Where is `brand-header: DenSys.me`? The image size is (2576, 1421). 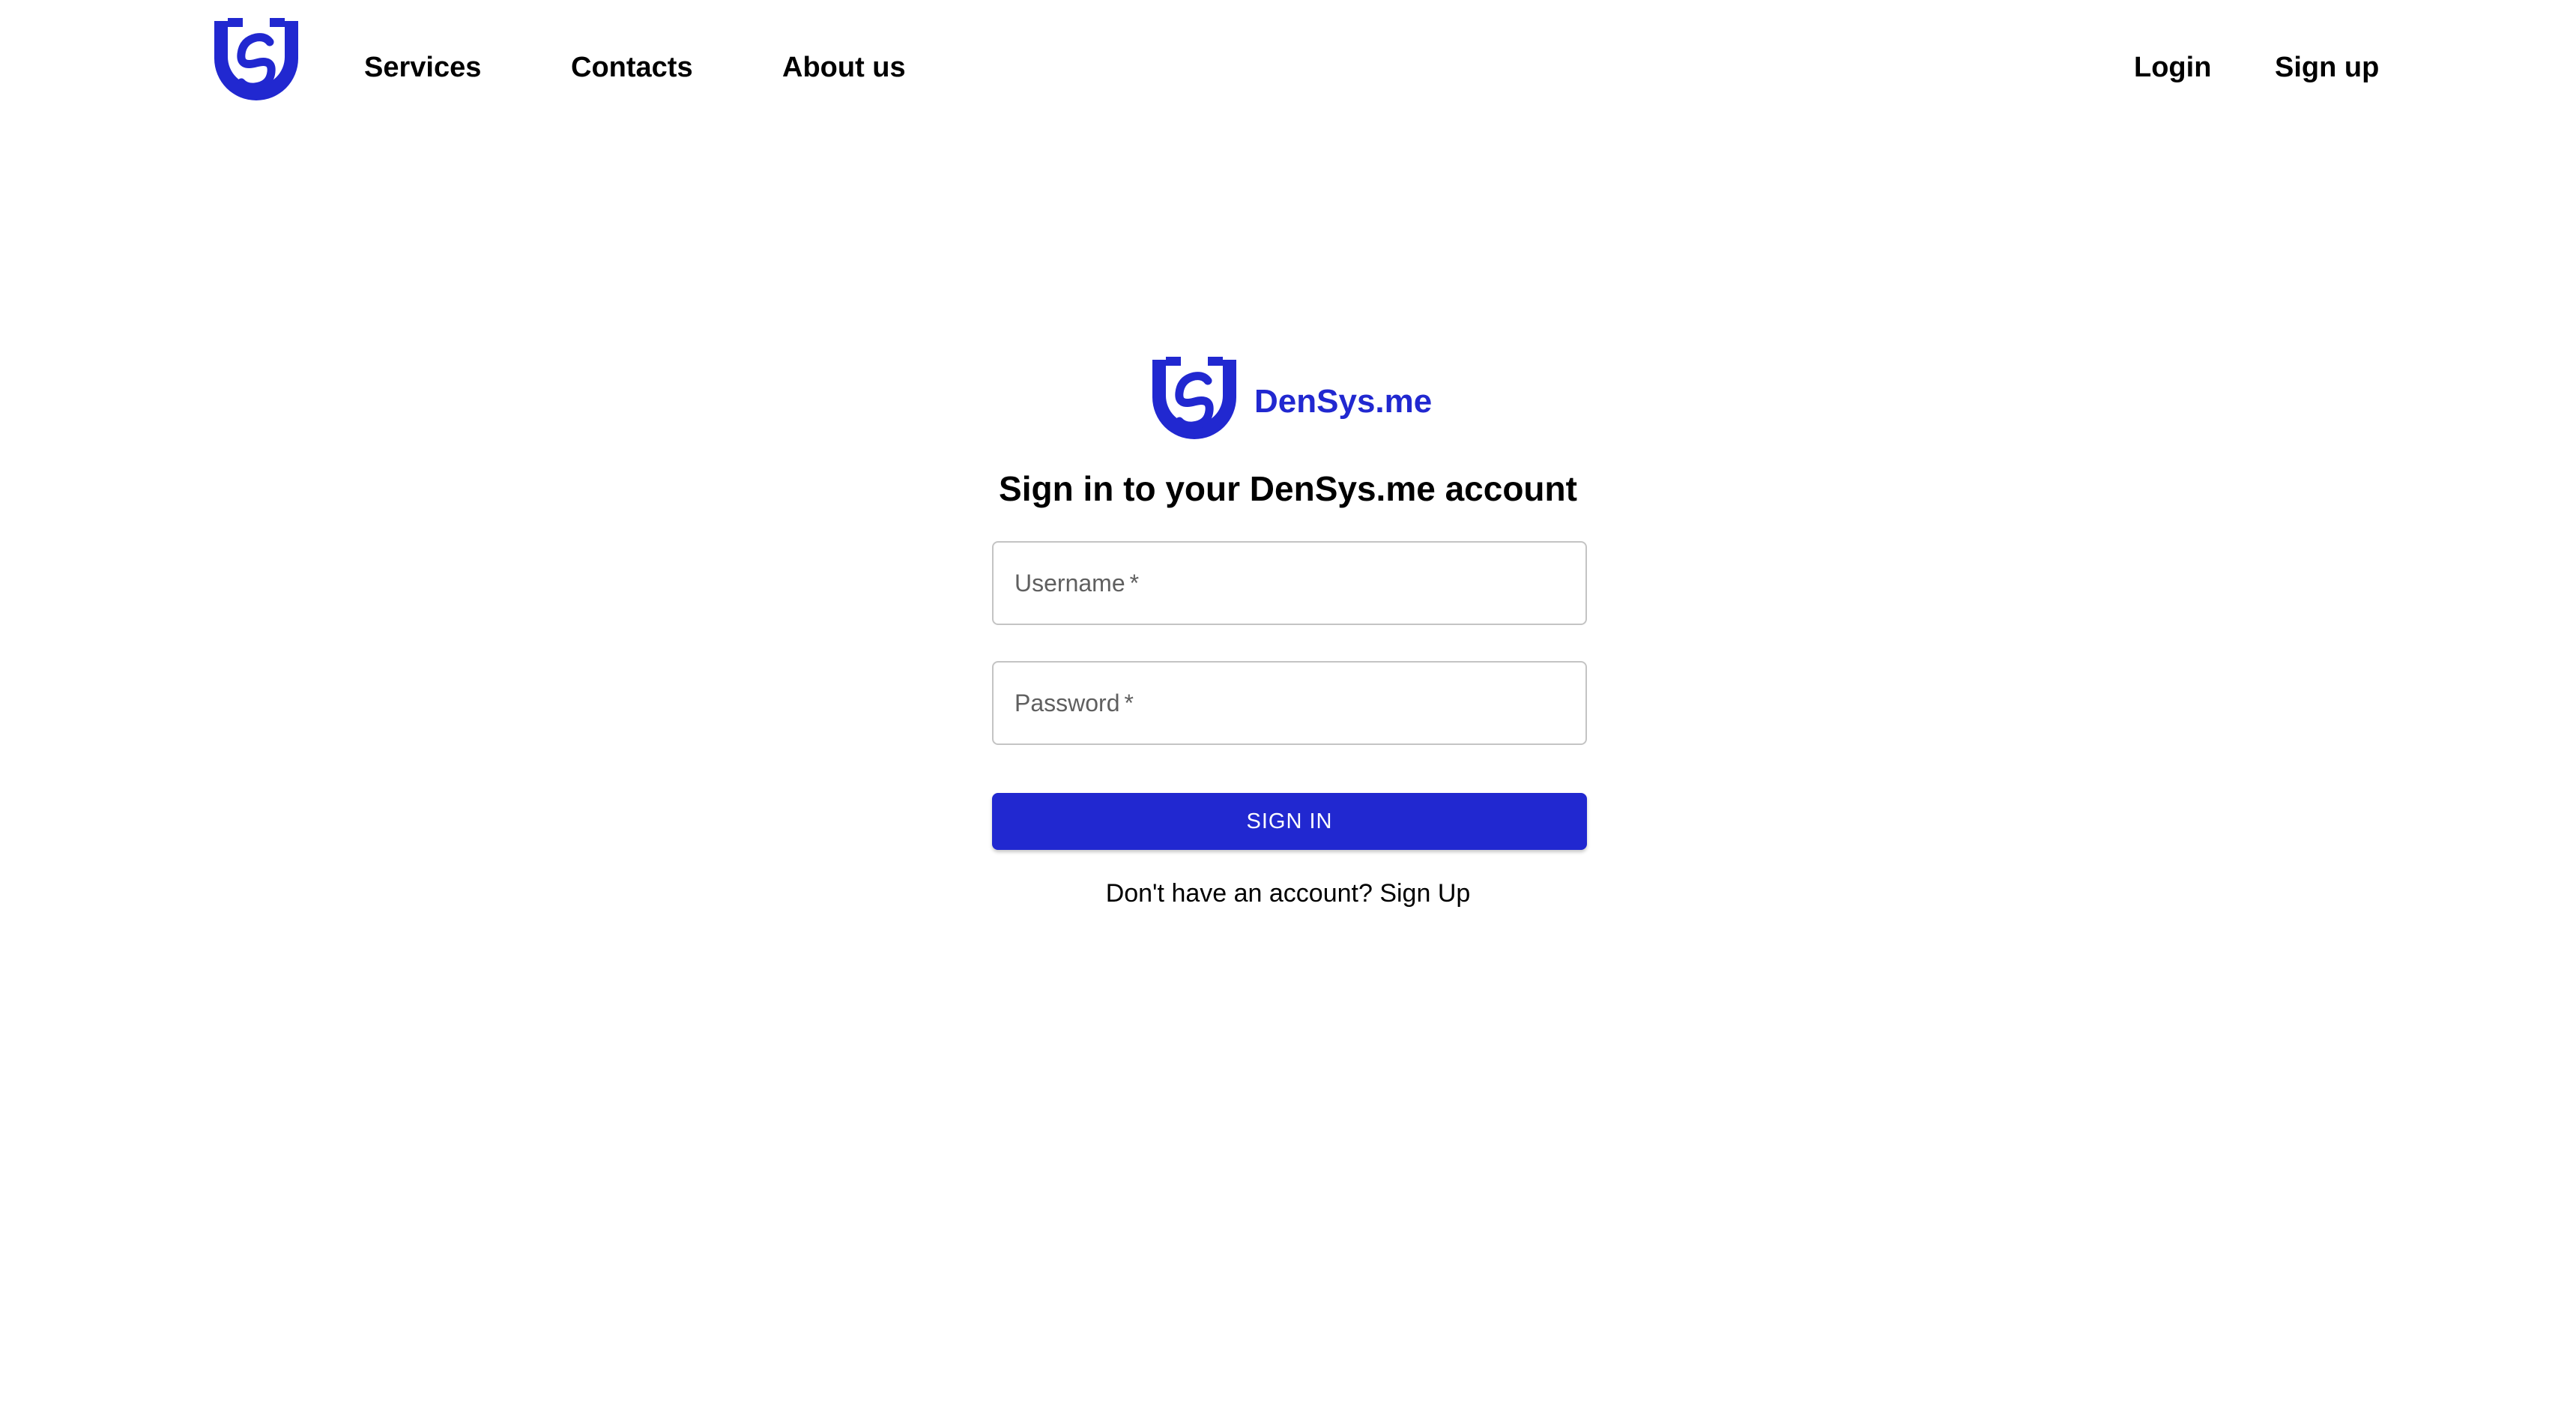 brand-header: DenSys.me is located at coordinates (1290, 402).